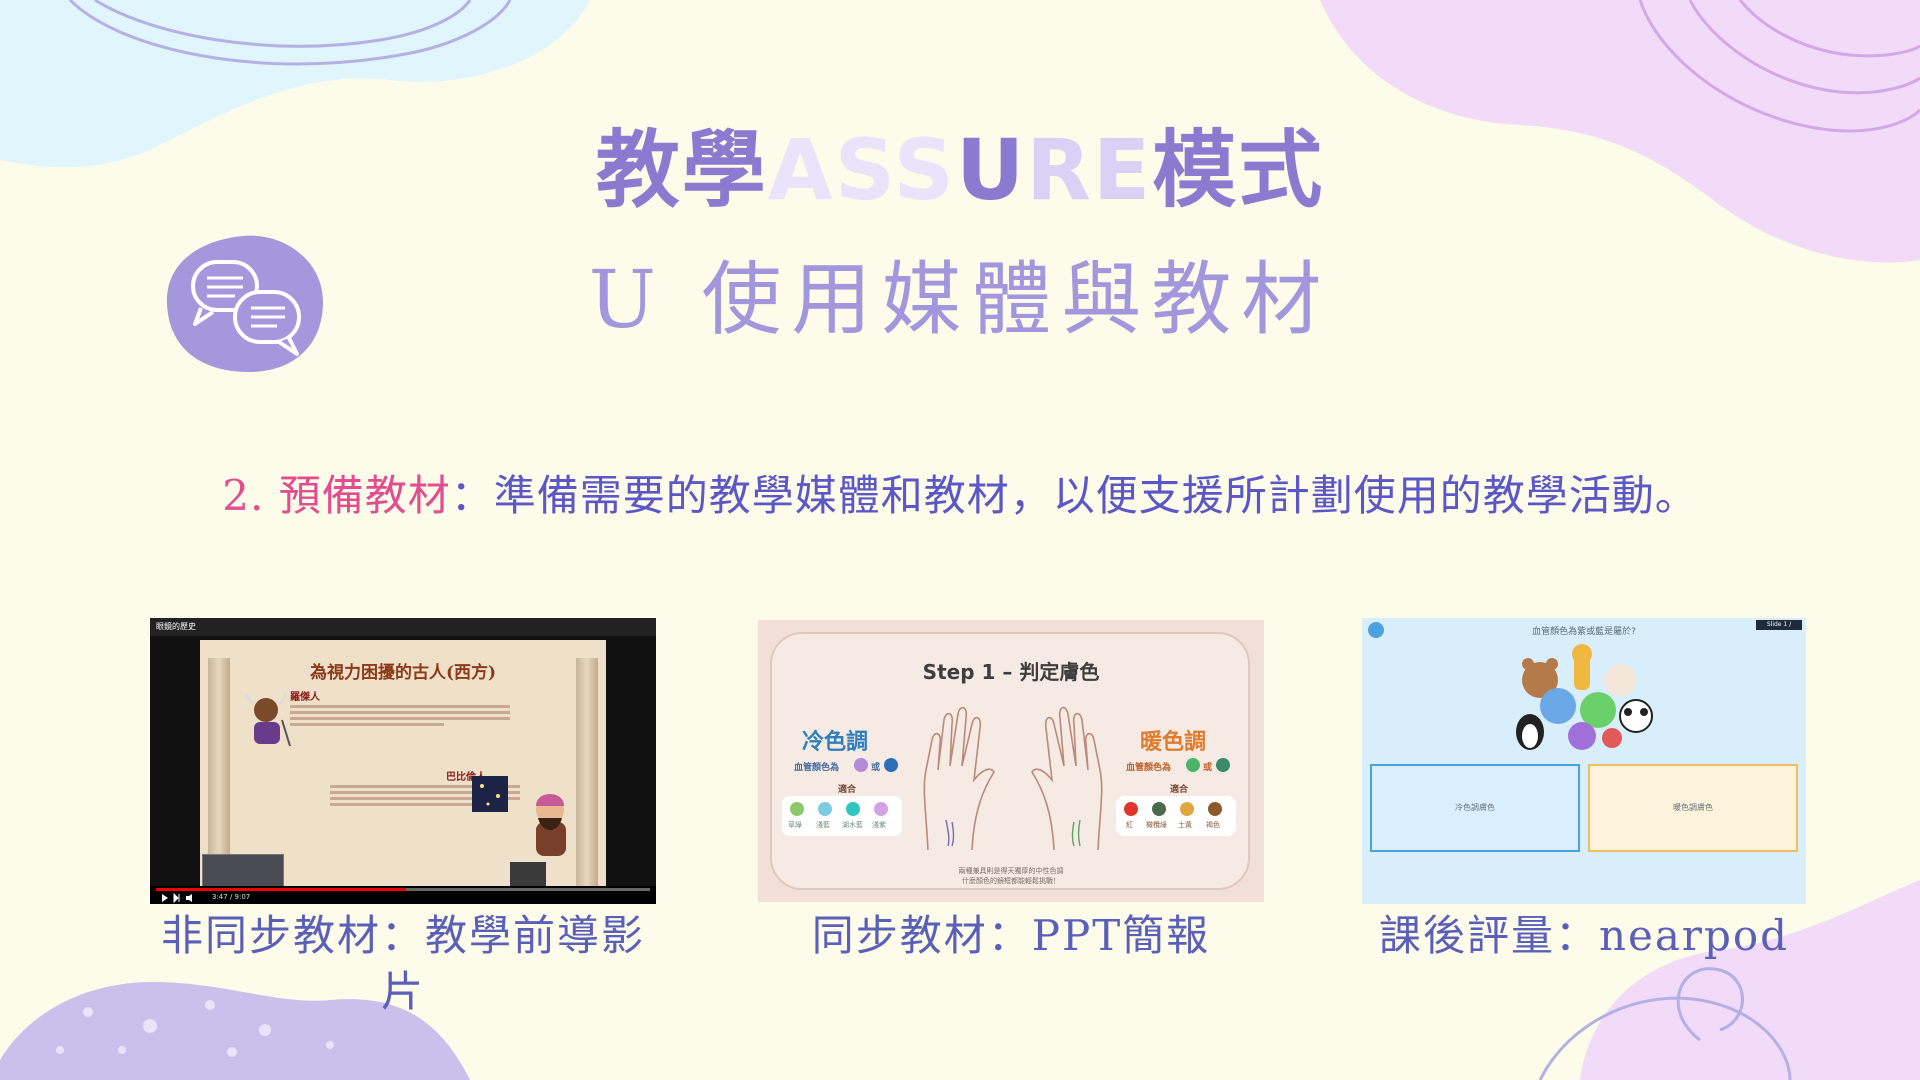 This screenshot has width=1920, height=1080. Describe the element at coordinates (795, 825) in the screenshot. I see `cool-color-name: 草綠` at that location.